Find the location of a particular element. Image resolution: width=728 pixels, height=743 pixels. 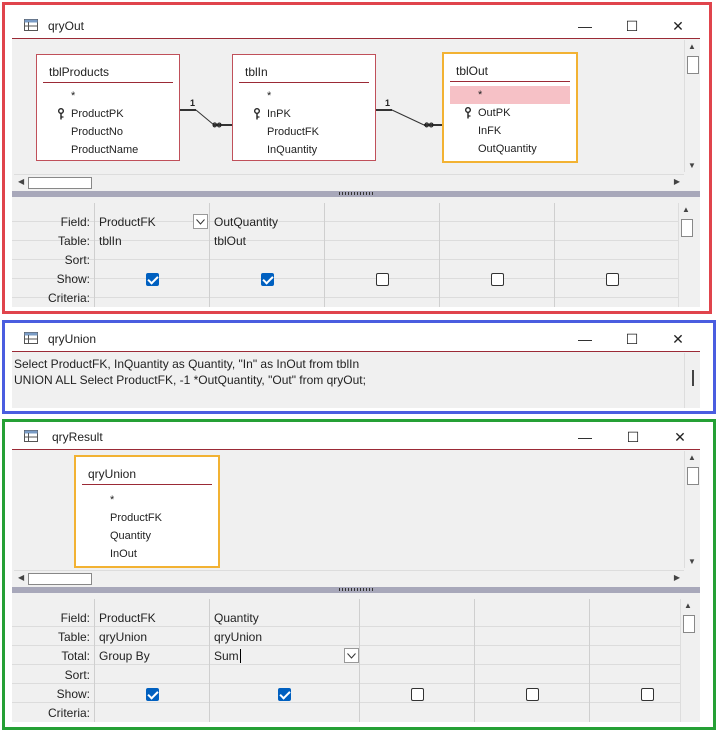

field-item: OutPK is located at coordinates (510, 113).